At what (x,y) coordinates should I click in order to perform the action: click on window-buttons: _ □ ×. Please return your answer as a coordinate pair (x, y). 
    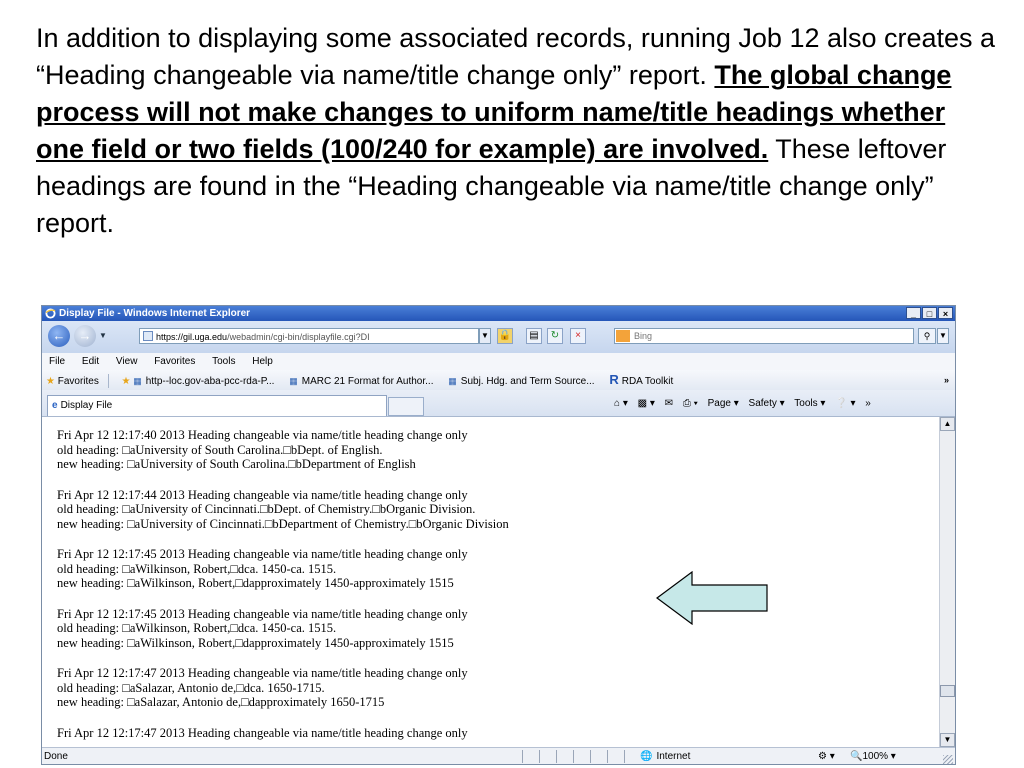
    Looking at the image, I should click on (929, 313).